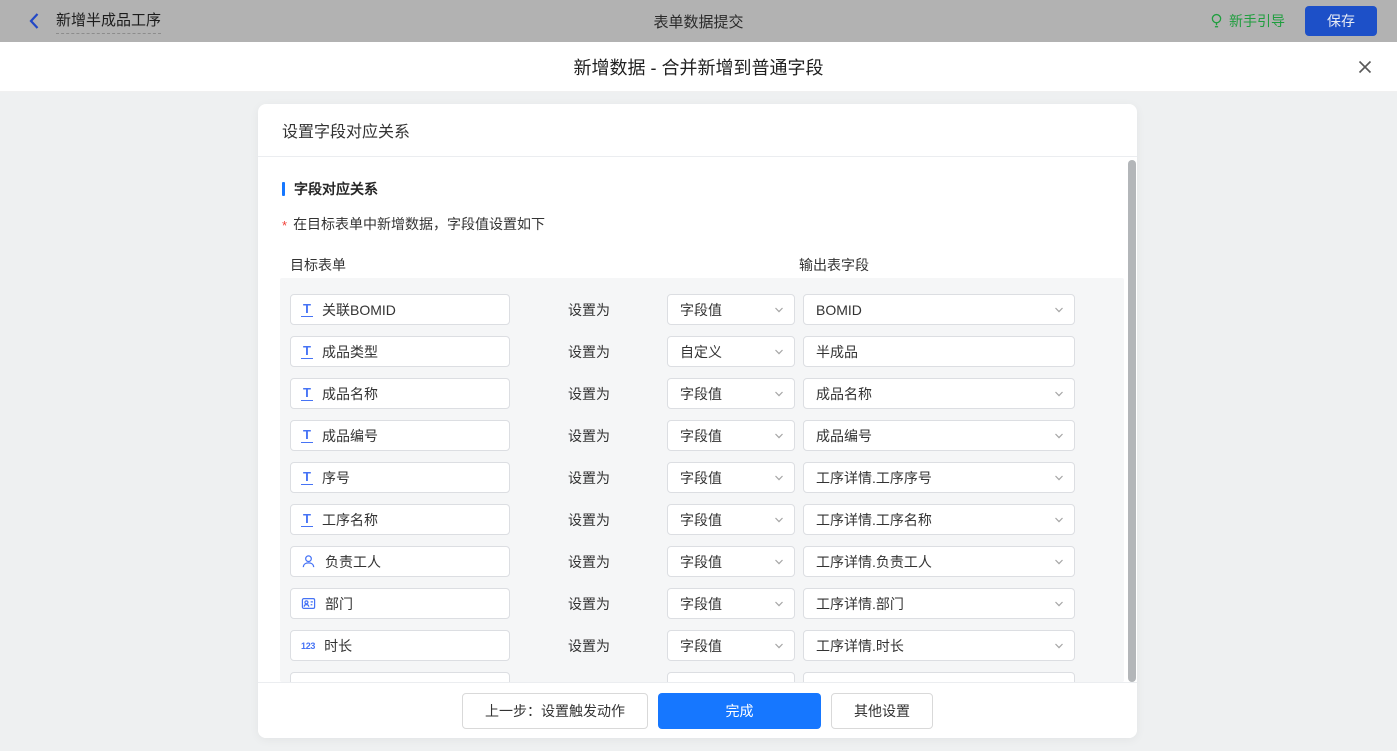 The image size is (1397, 751). What do you see at coordinates (939, 677) in the screenshot?
I see `output-field-select` at bounding box center [939, 677].